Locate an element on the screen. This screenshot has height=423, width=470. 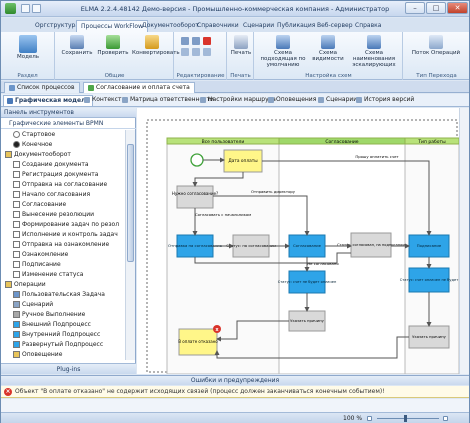
print-button: Печать is located at coordinates (241, 45).